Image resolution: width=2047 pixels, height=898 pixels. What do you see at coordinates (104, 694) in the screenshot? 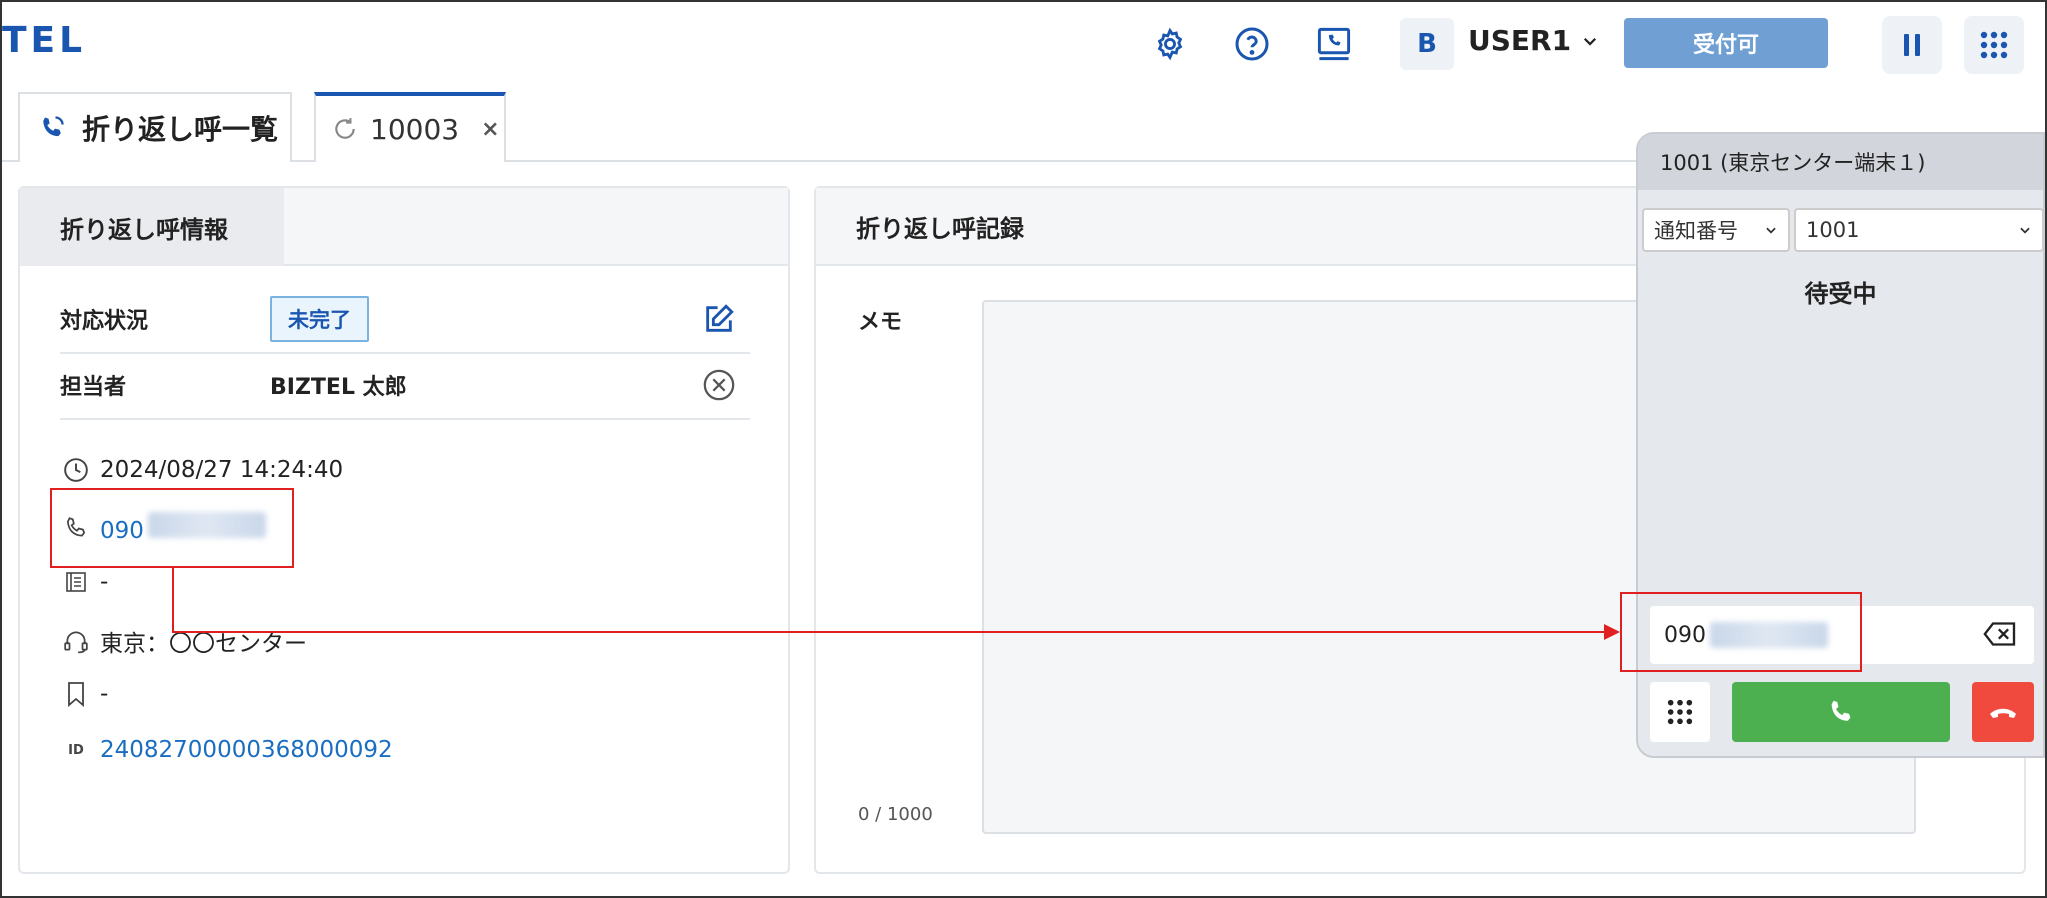
I see `bookmark-value: -` at bounding box center [104, 694].